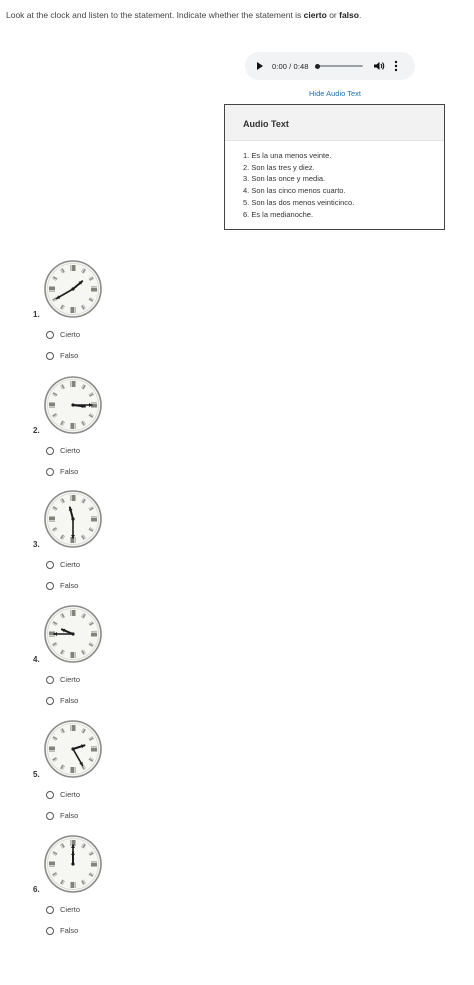 This screenshot has height=985, width=474. What do you see at coordinates (237, 429) in the screenshot?
I see `question-2: 2. Cierto Falso` at bounding box center [237, 429].